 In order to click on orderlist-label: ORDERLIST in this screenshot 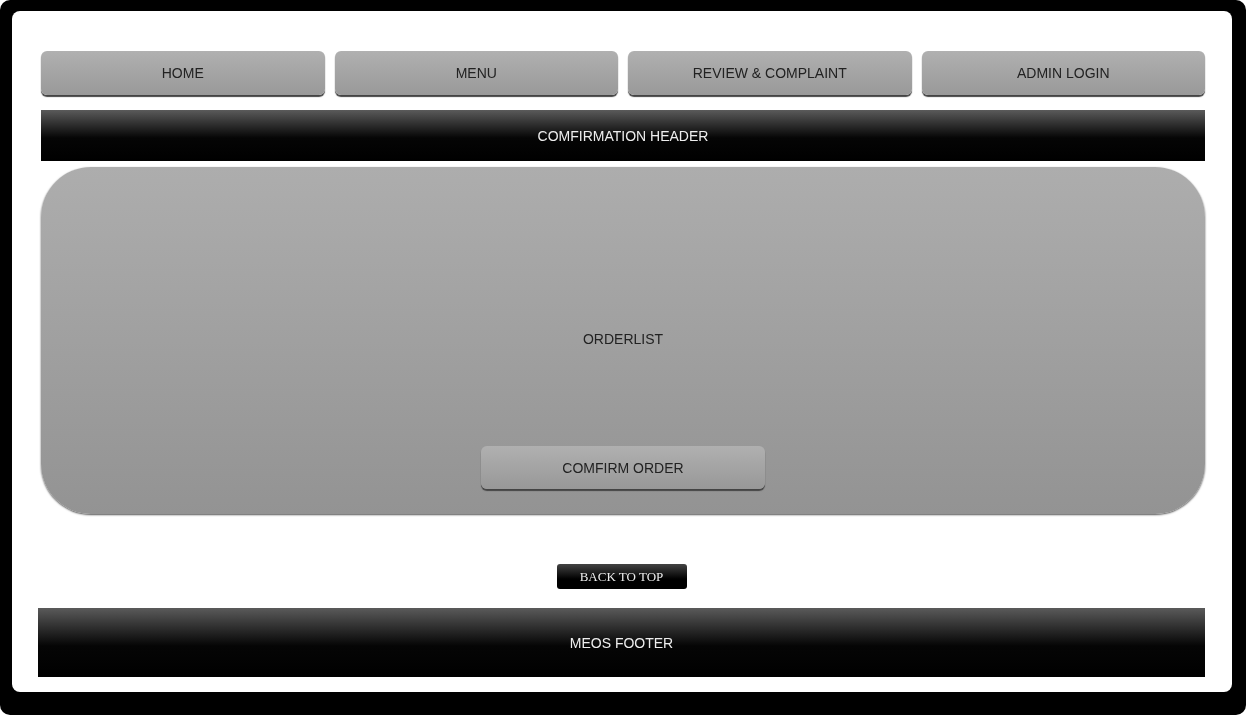, I will do `click(623, 339)`.